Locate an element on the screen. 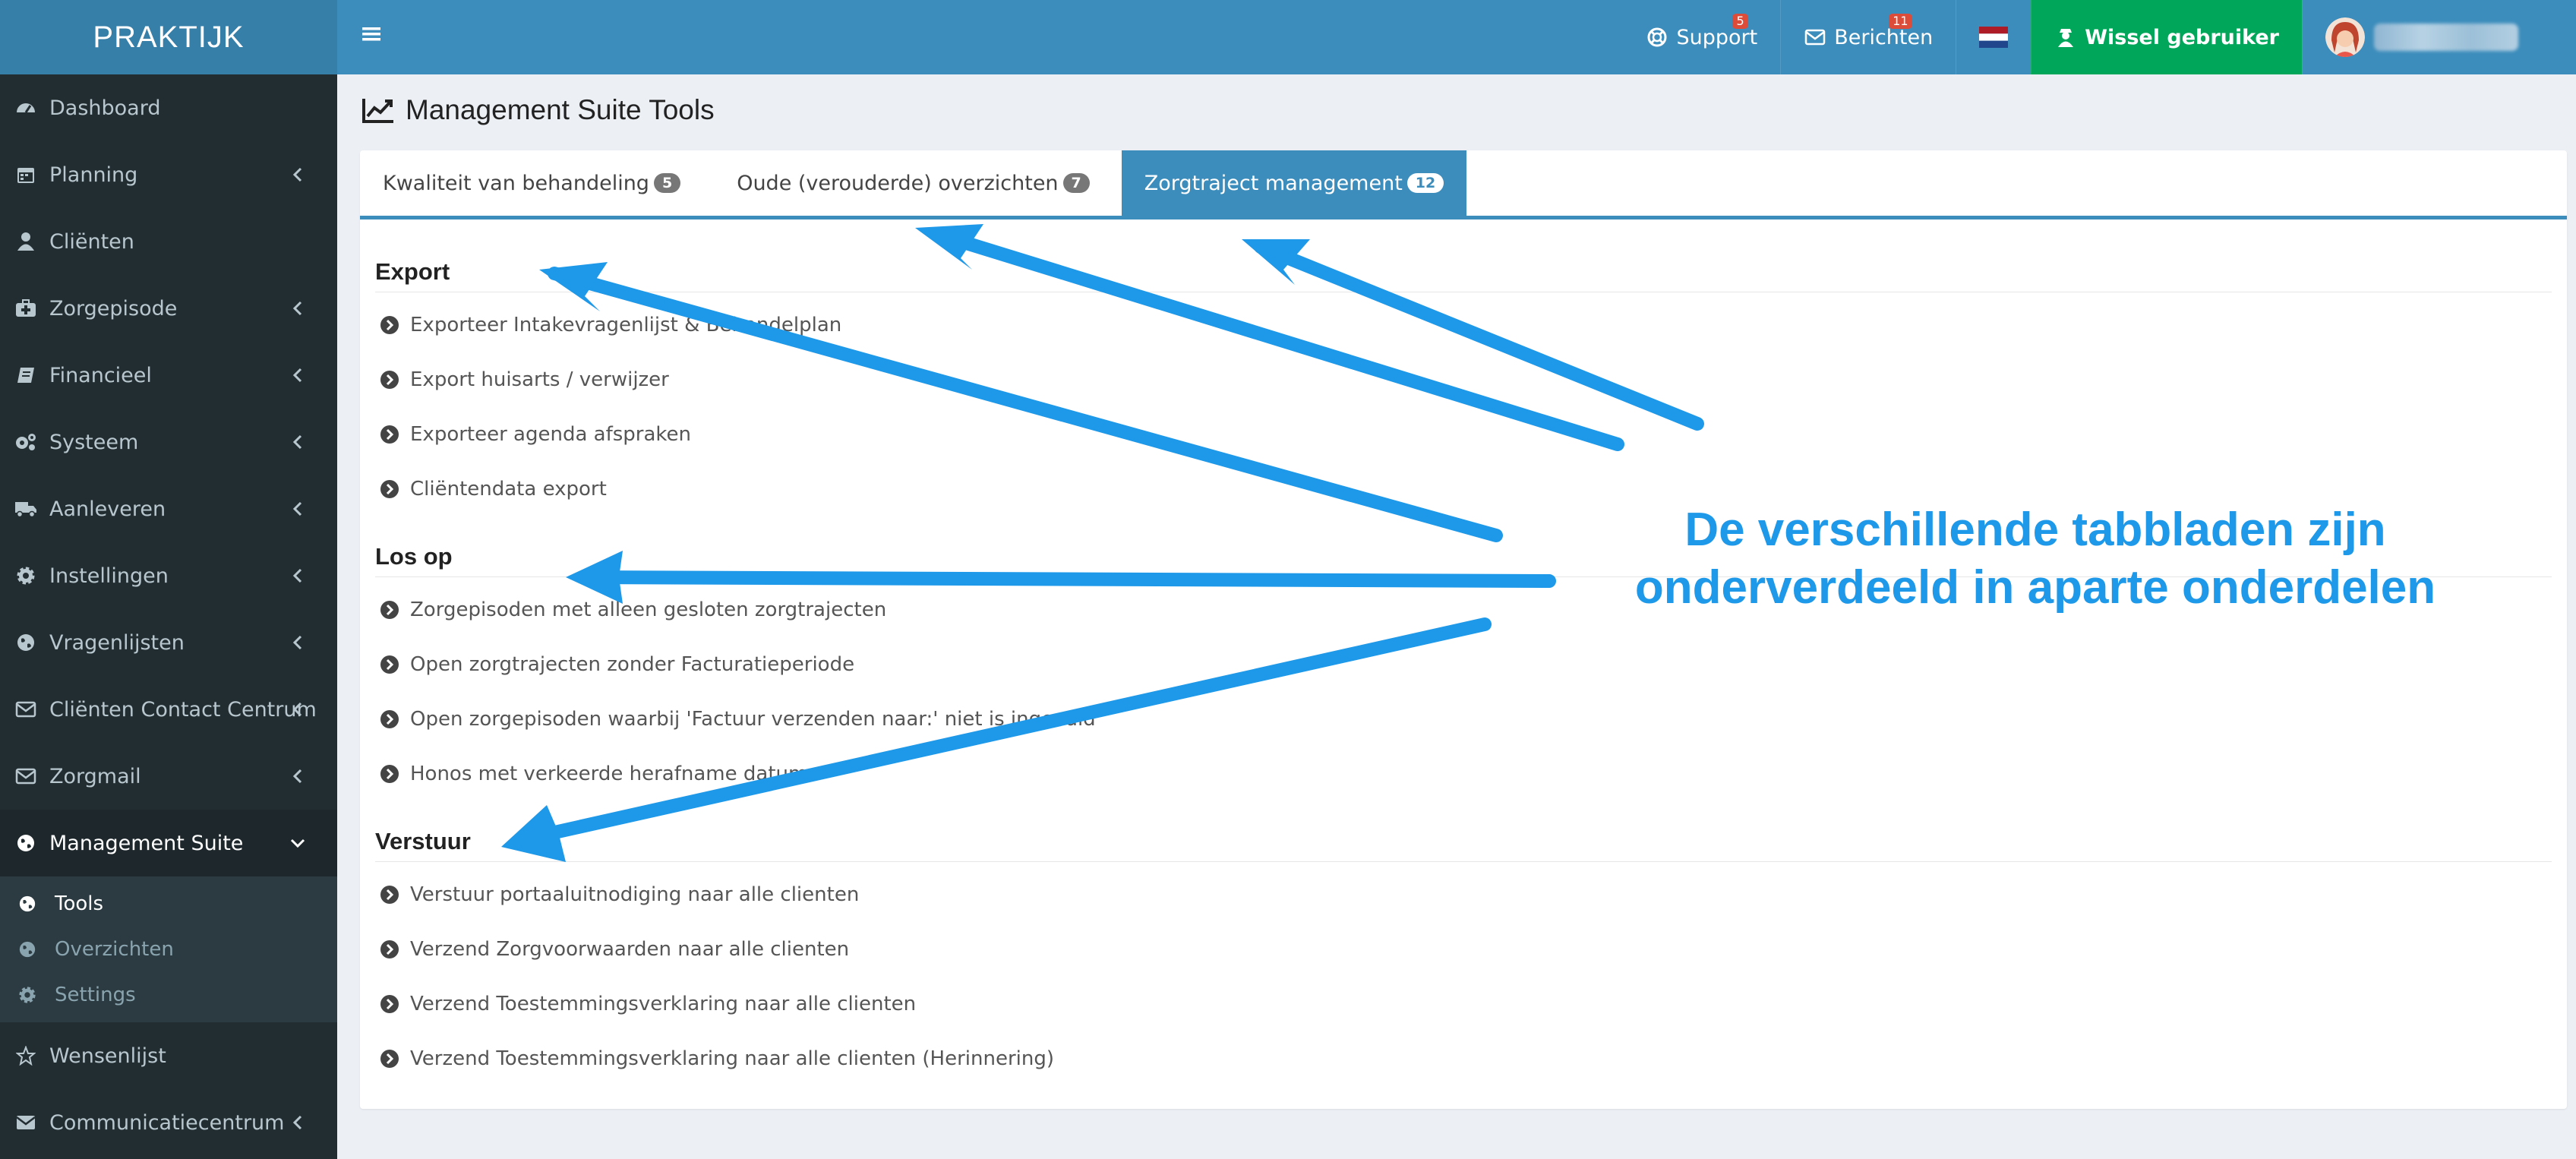  book-icon is located at coordinates (26, 375).